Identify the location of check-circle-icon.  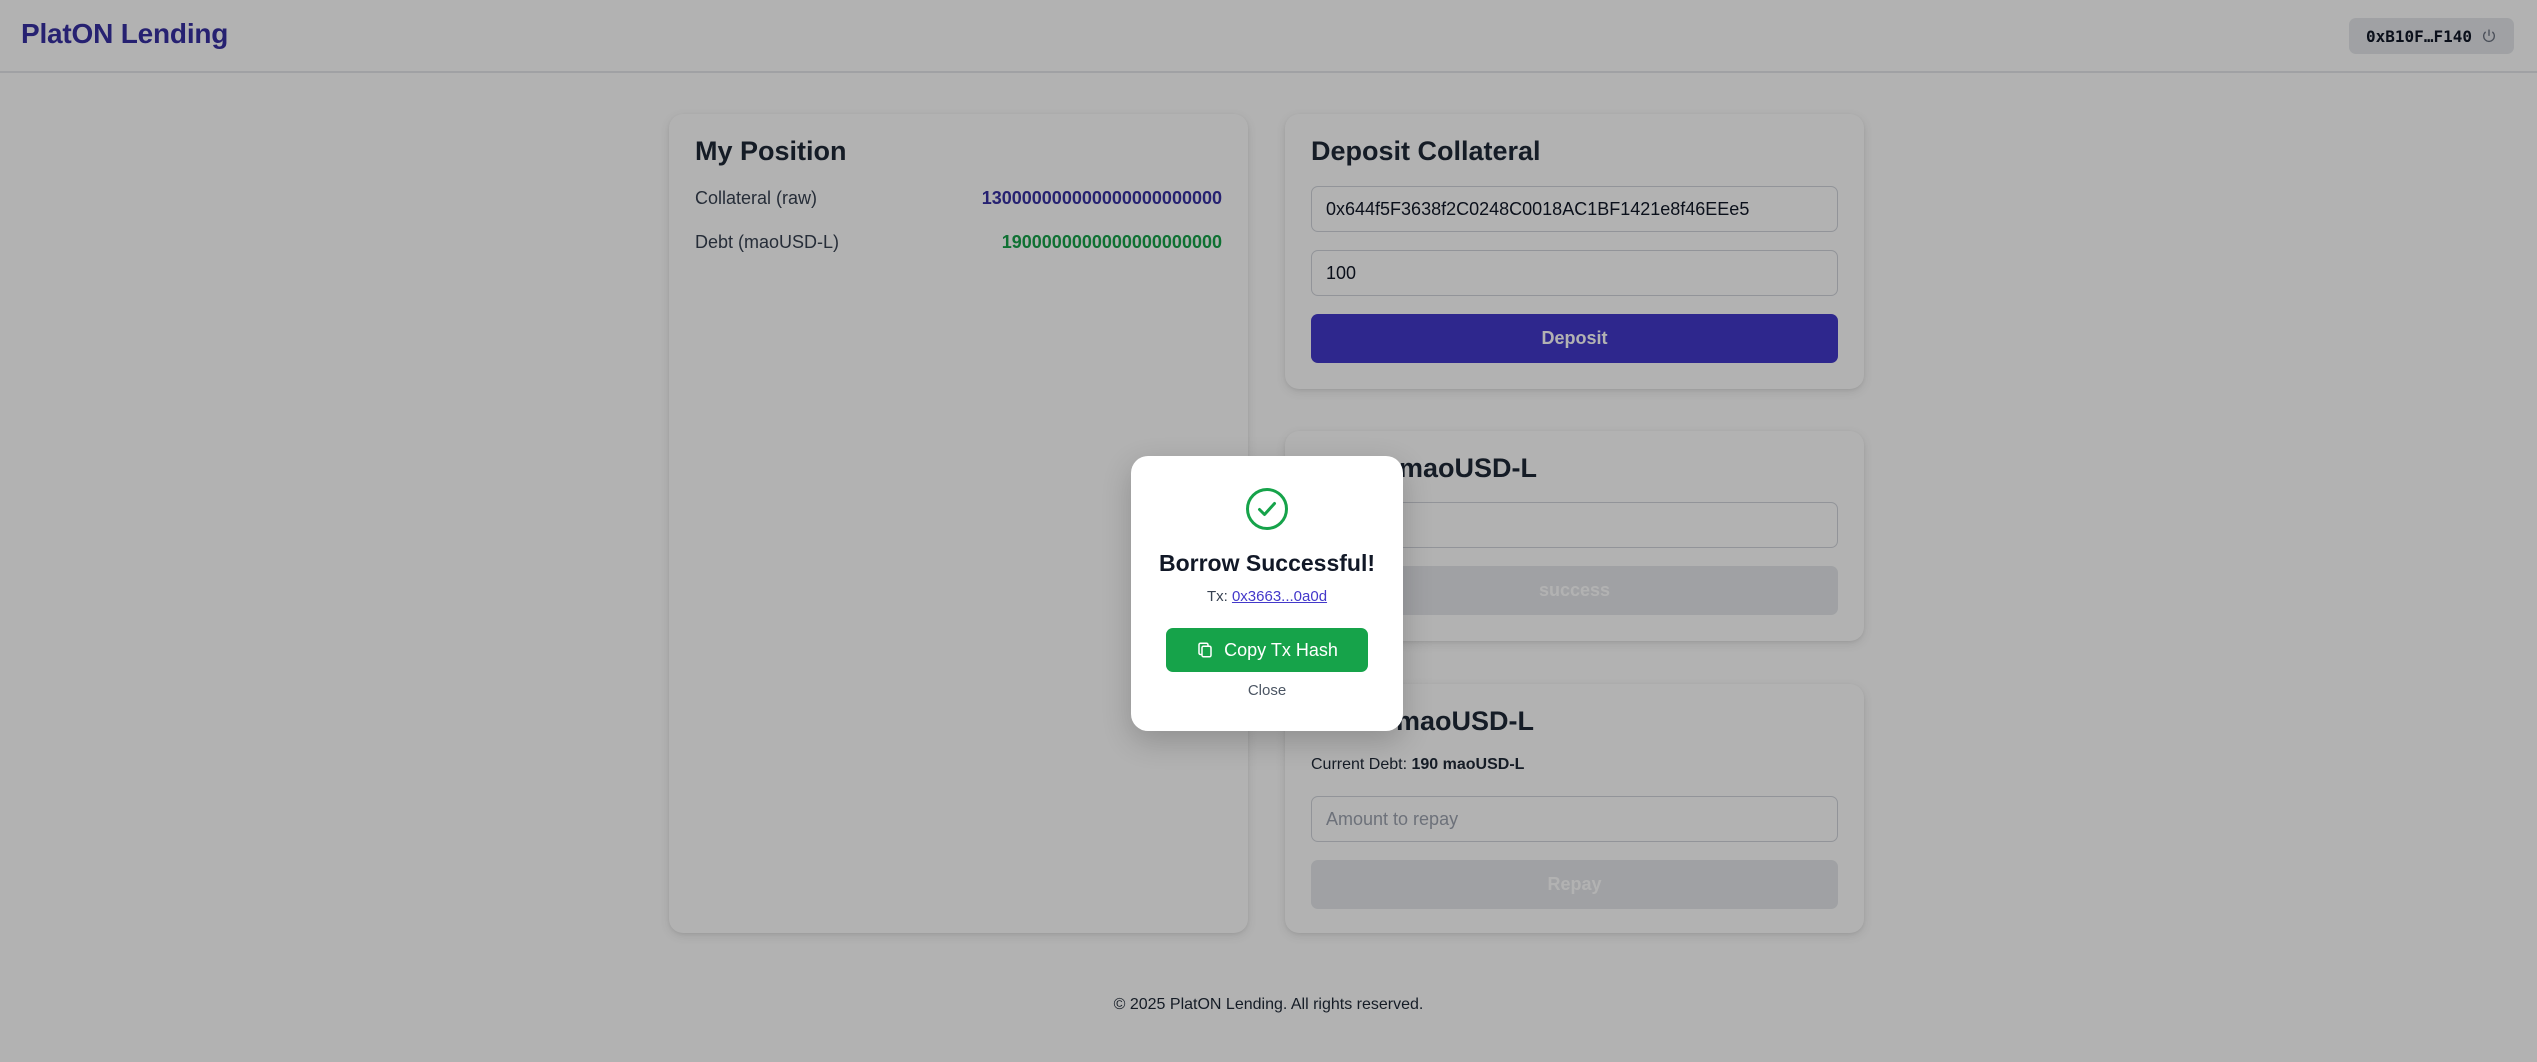
(1267, 509).